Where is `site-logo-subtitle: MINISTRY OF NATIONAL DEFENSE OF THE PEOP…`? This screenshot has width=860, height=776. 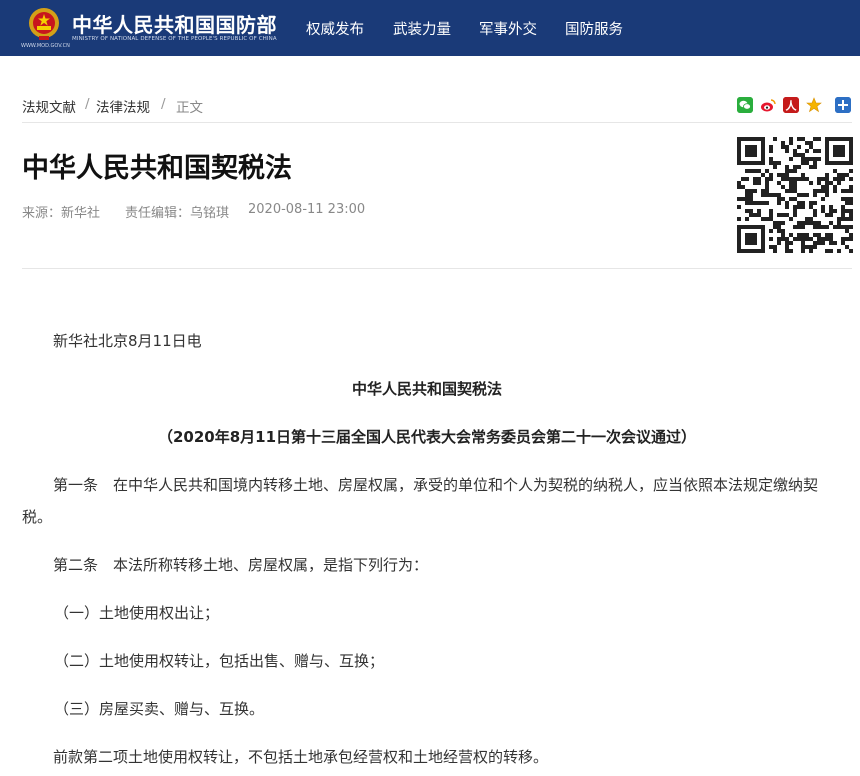 site-logo-subtitle: MINISTRY OF NATIONAL DEFENSE OF THE PEOP… is located at coordinates (174, 39).